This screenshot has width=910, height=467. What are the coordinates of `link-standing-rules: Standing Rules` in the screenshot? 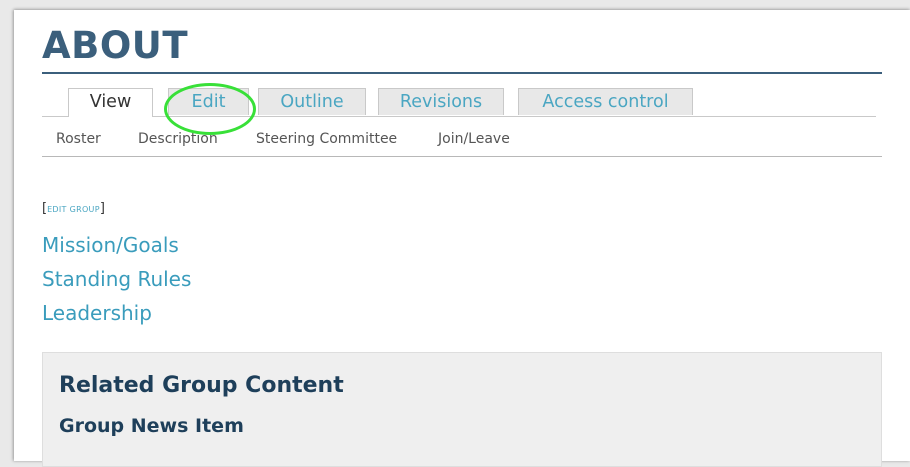 It's located at (116, 279).